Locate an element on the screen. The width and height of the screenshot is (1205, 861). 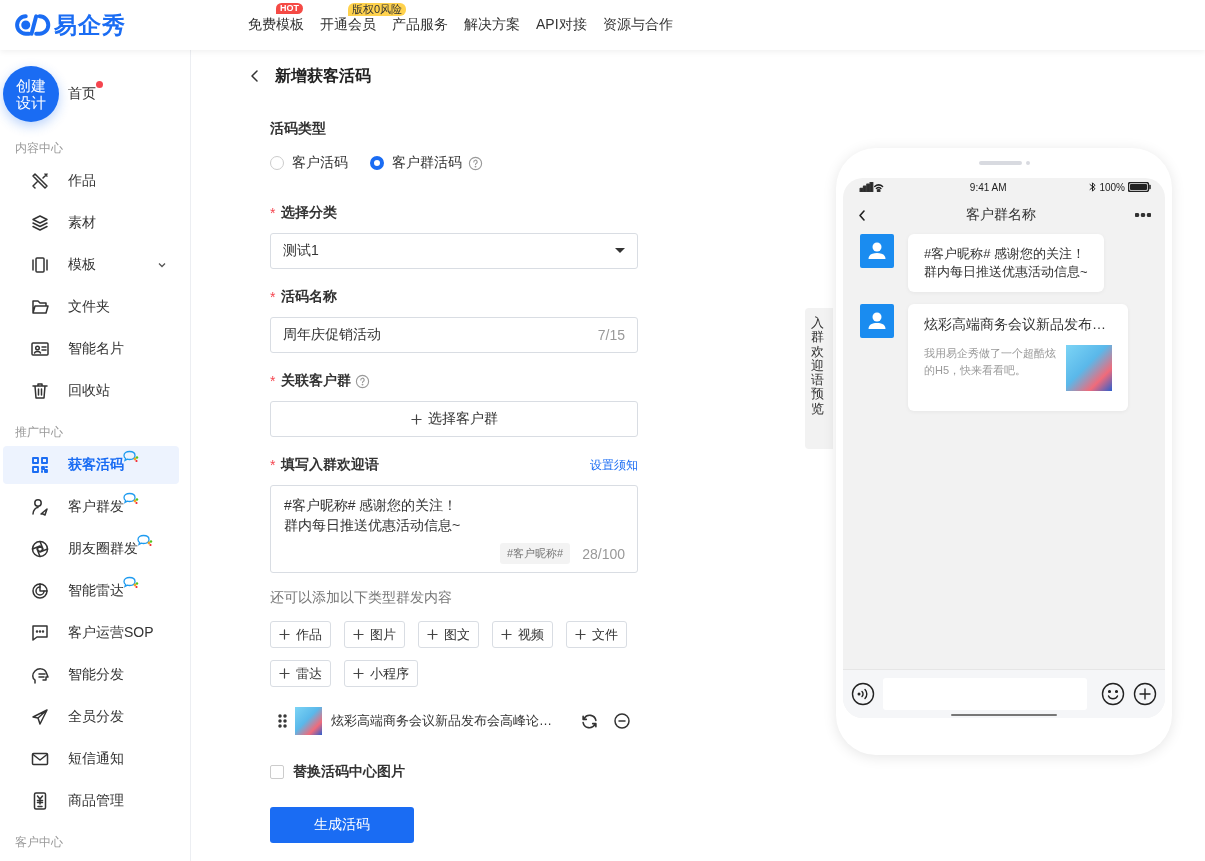
sidebar-item-label: 客户群发 is located at coordinates (96, 507).